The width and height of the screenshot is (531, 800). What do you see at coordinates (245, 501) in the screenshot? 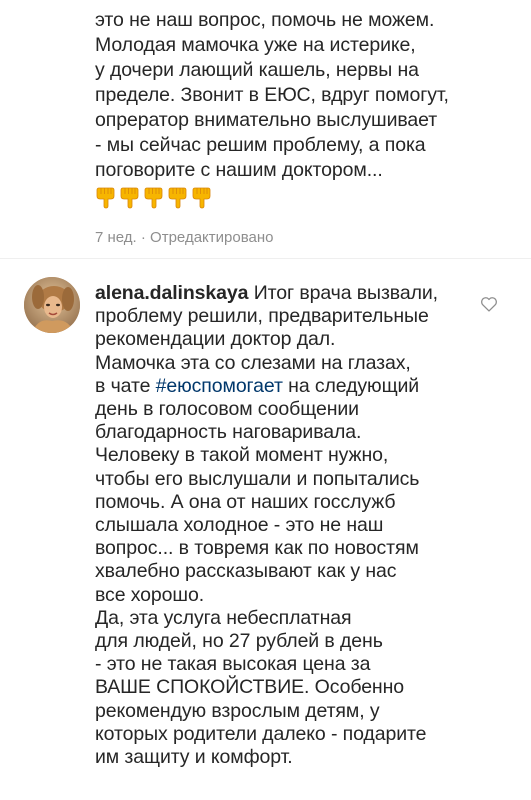
I see `comment-text-line: помочь. А она от наших госслужб` at bounding box center [245, 501].